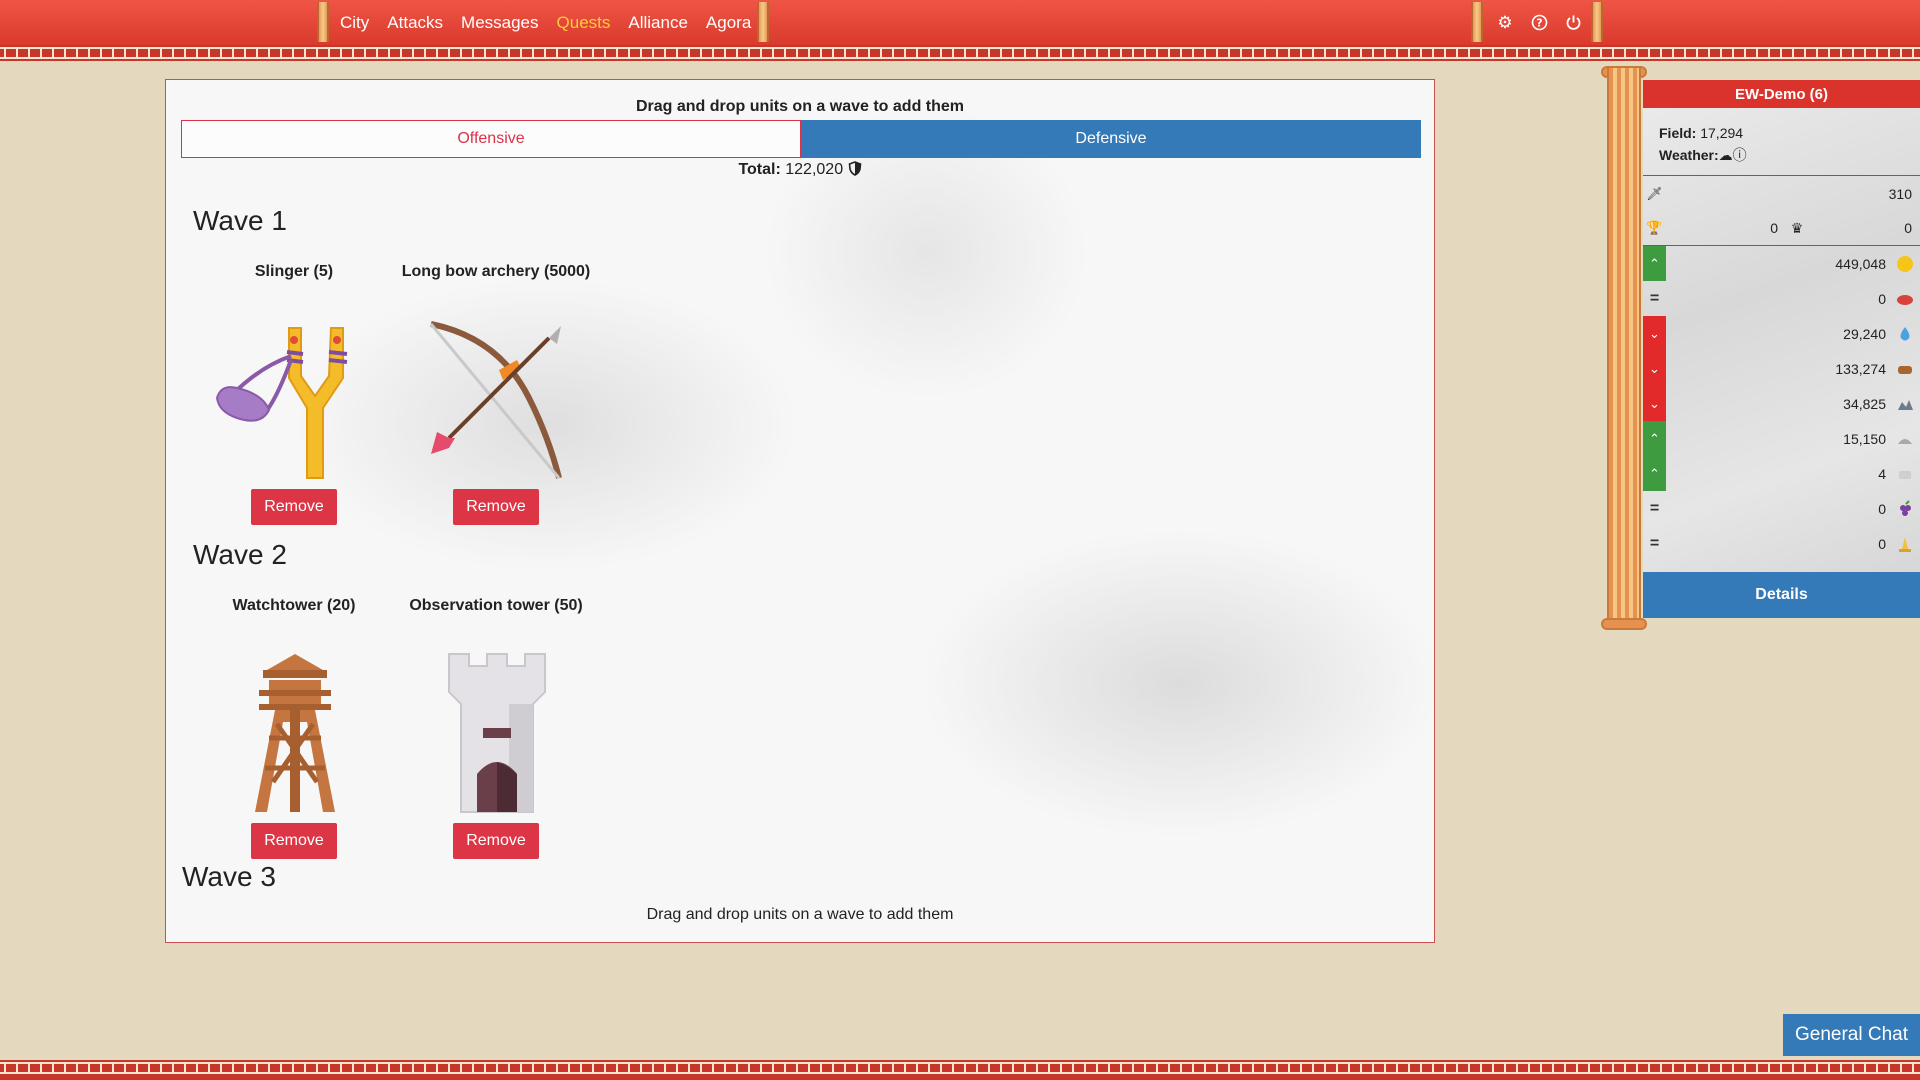 The height and width of the screenshot is (1080, 1920). Describe the element at coordinates (496, 395) in the screenshot. I see `bow-and-arrow-icon` at that location.